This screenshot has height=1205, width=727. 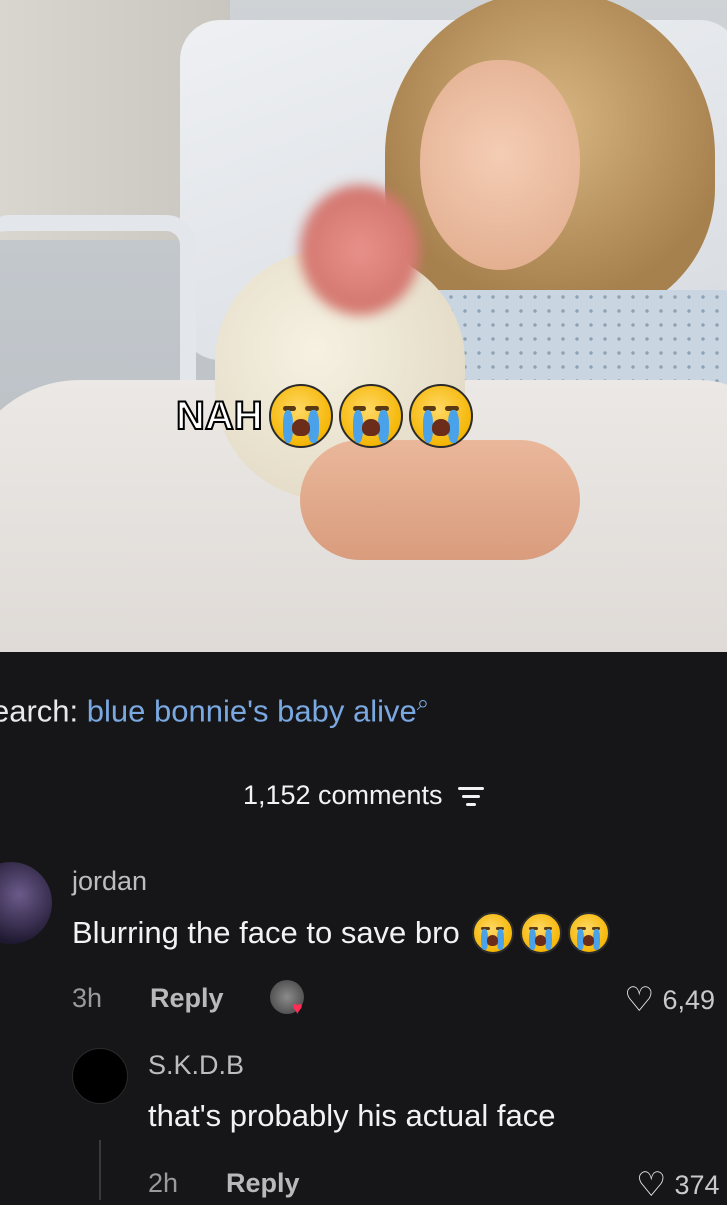 What do you see at coordinates (39, 711) in the screenshot?
I see `search-prefix: earch:` at bounding box center [39, 711].